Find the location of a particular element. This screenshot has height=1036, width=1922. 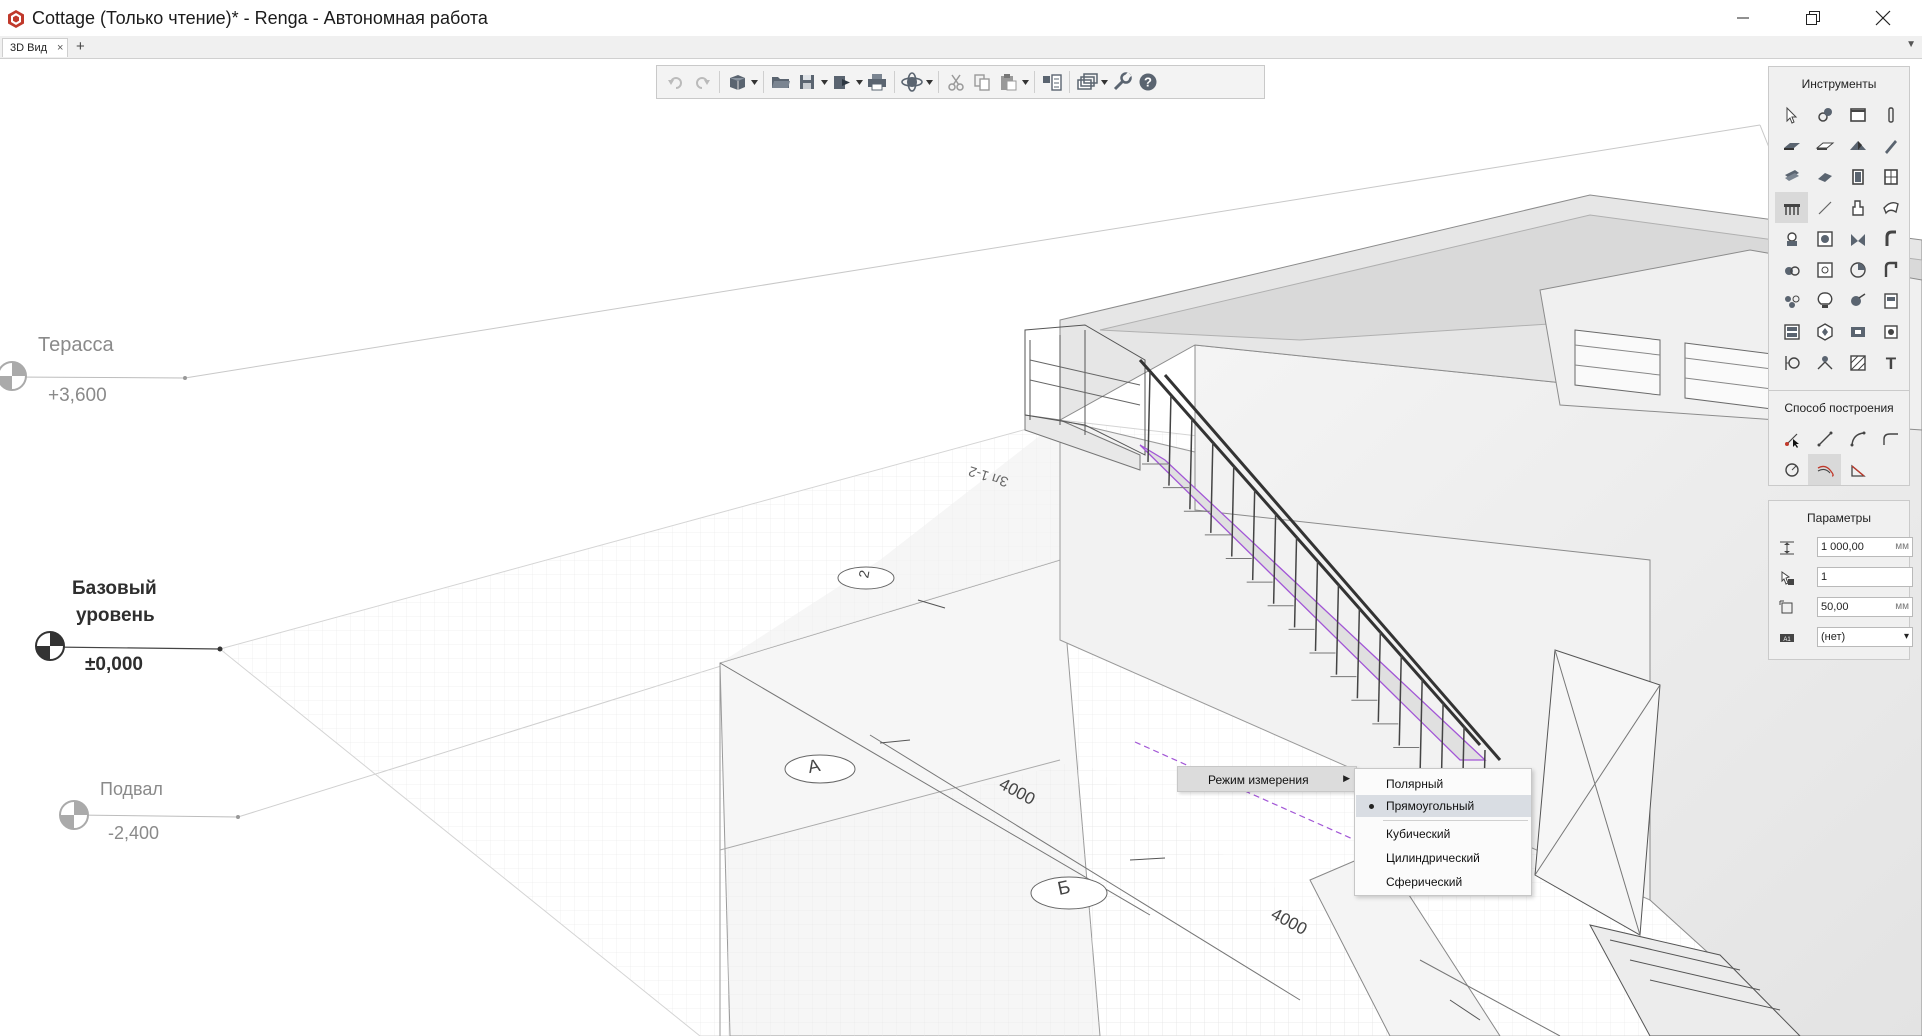

export-button is located at coordinates (842, 82).